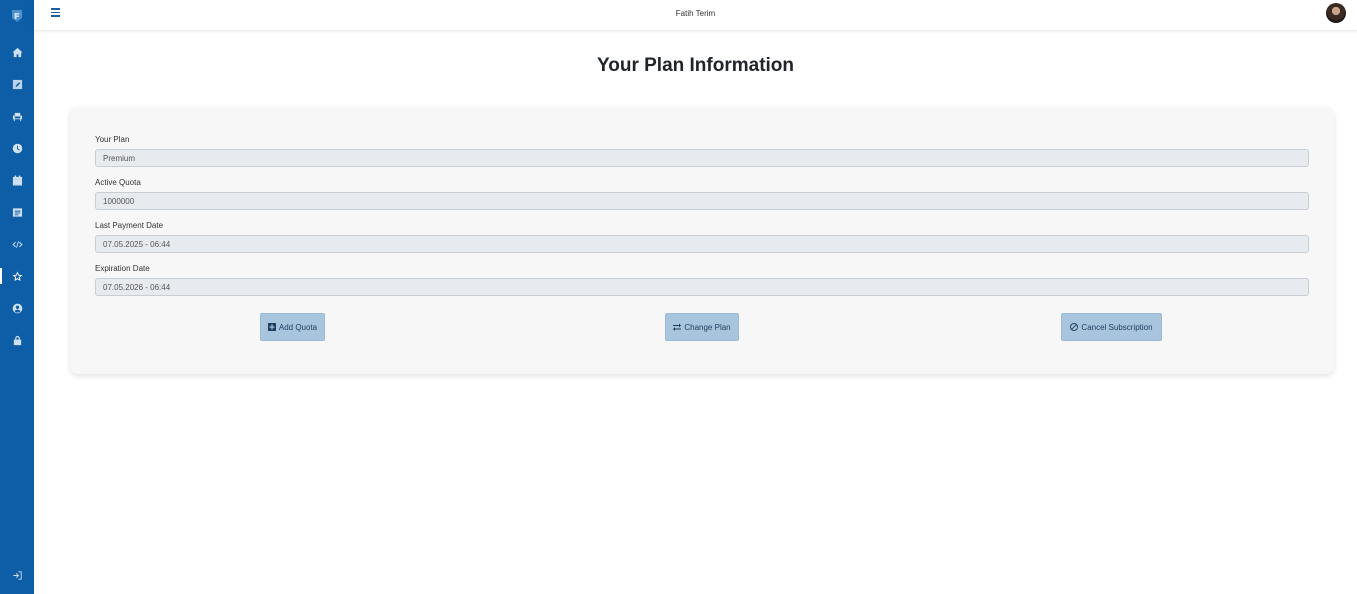  Describe the element at coordinates (702, 201) in the screenshot. I see `active-quota-field` at that location.